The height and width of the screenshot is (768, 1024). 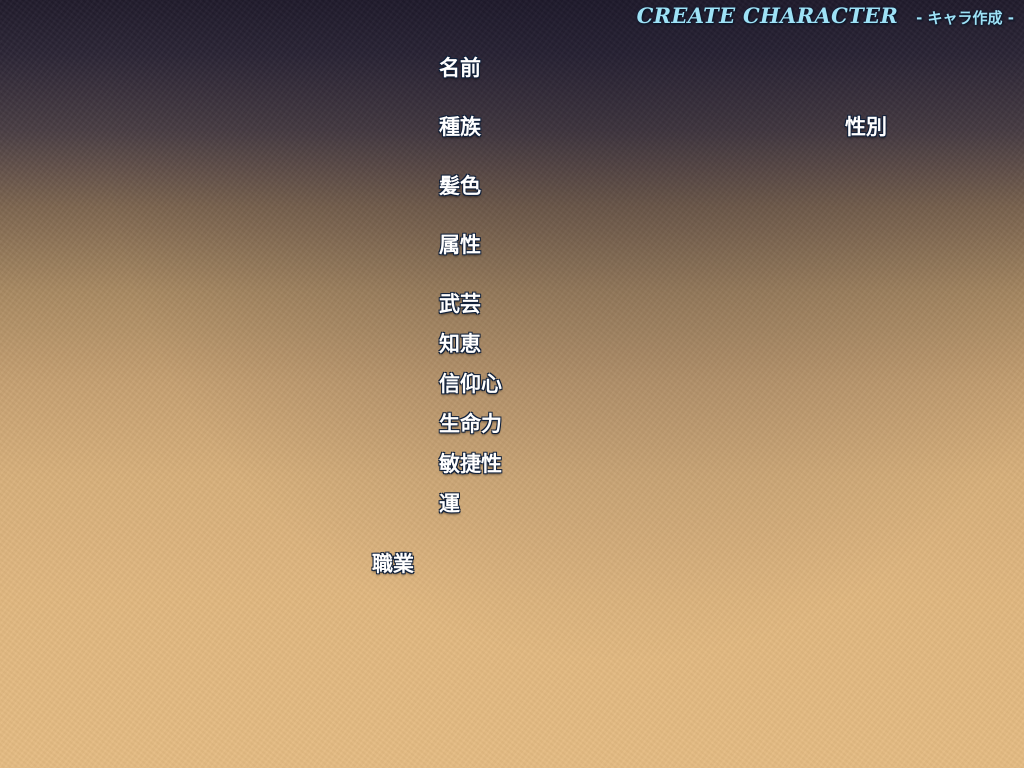 I want to click on stat-wisdom-label: 知恵, so click(x=460, y=344).